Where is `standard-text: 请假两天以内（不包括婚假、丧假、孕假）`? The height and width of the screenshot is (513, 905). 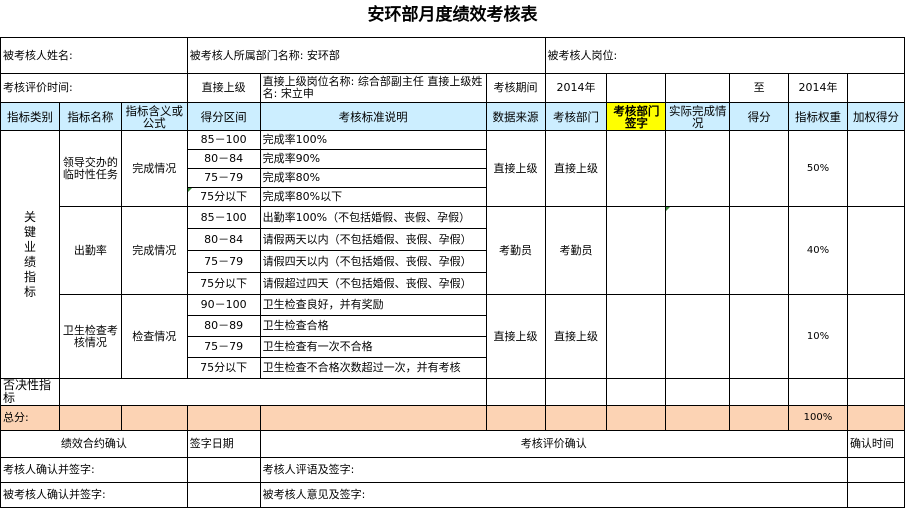
standard-text: 请假两天以内（不包括婚假、丧假、孕假） is located at coordinates (373, 239).